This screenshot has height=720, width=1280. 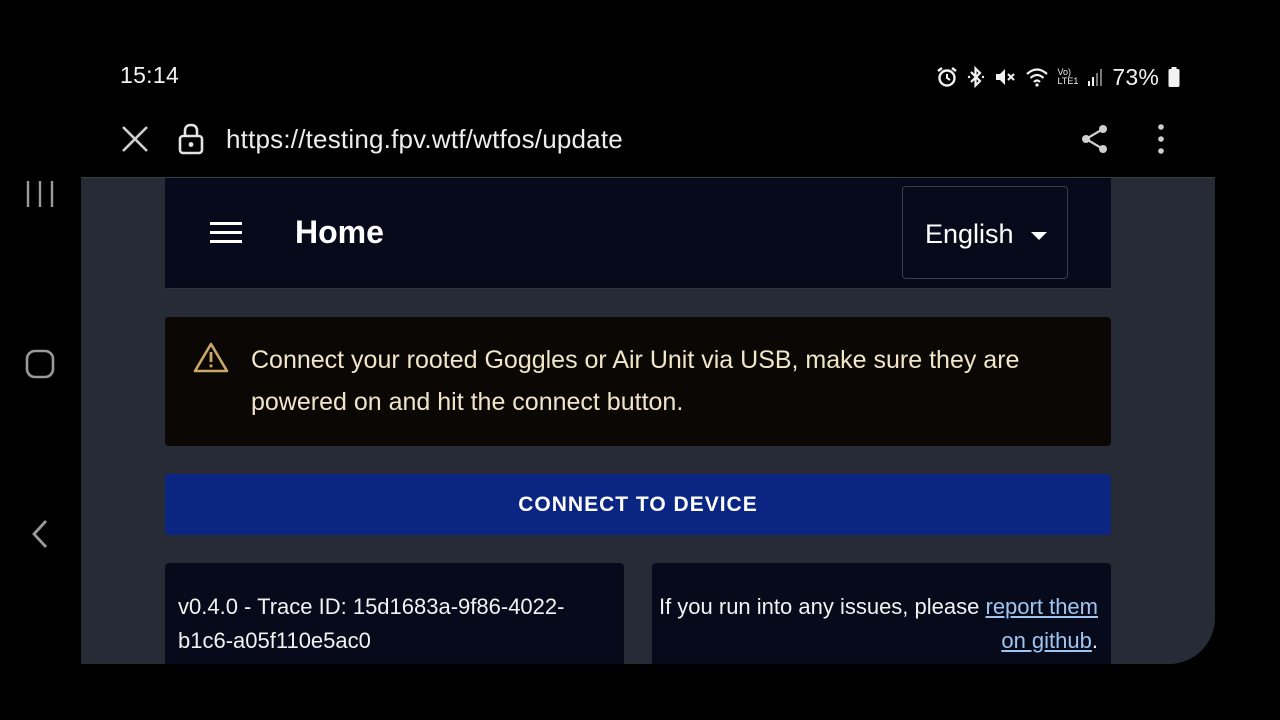 What do you see at coordinates (1095, 139) in the screenshot?
I see `share-icon` at bounding box center [1095, 139].